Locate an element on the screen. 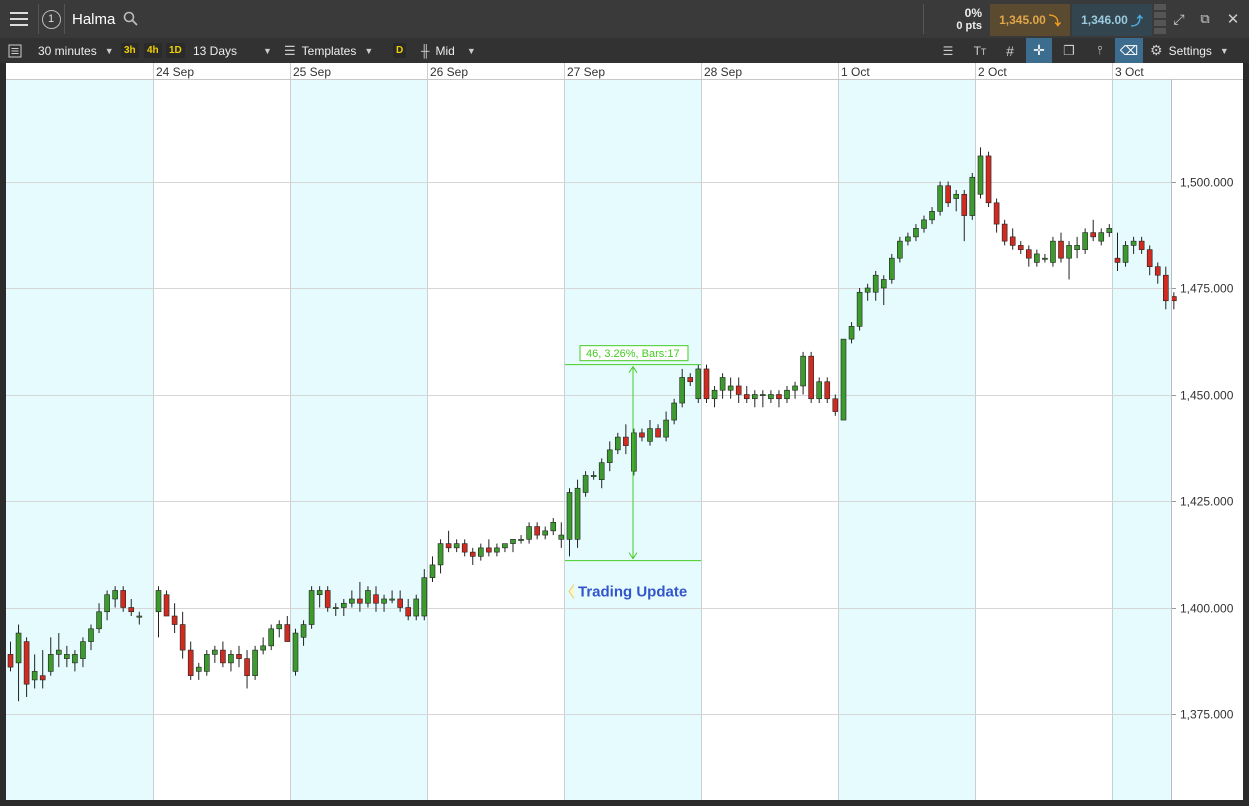 This screenshot has height=806, width=1249. buy-price-button: 1,346.00 ⤴ is located at coordinates (1112, 20).